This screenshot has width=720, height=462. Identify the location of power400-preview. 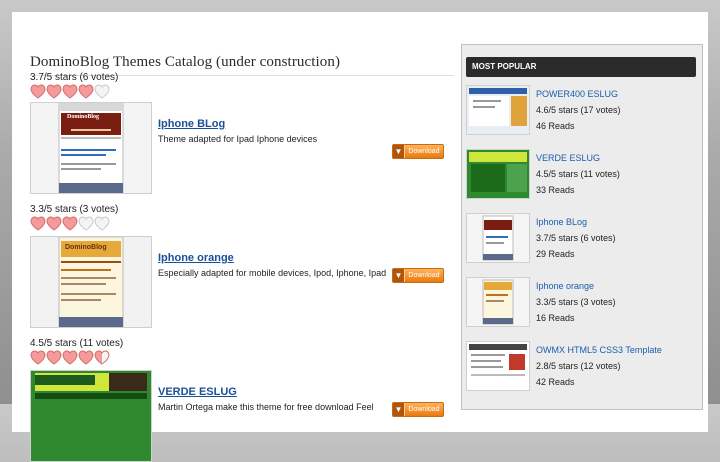
(498, 110).